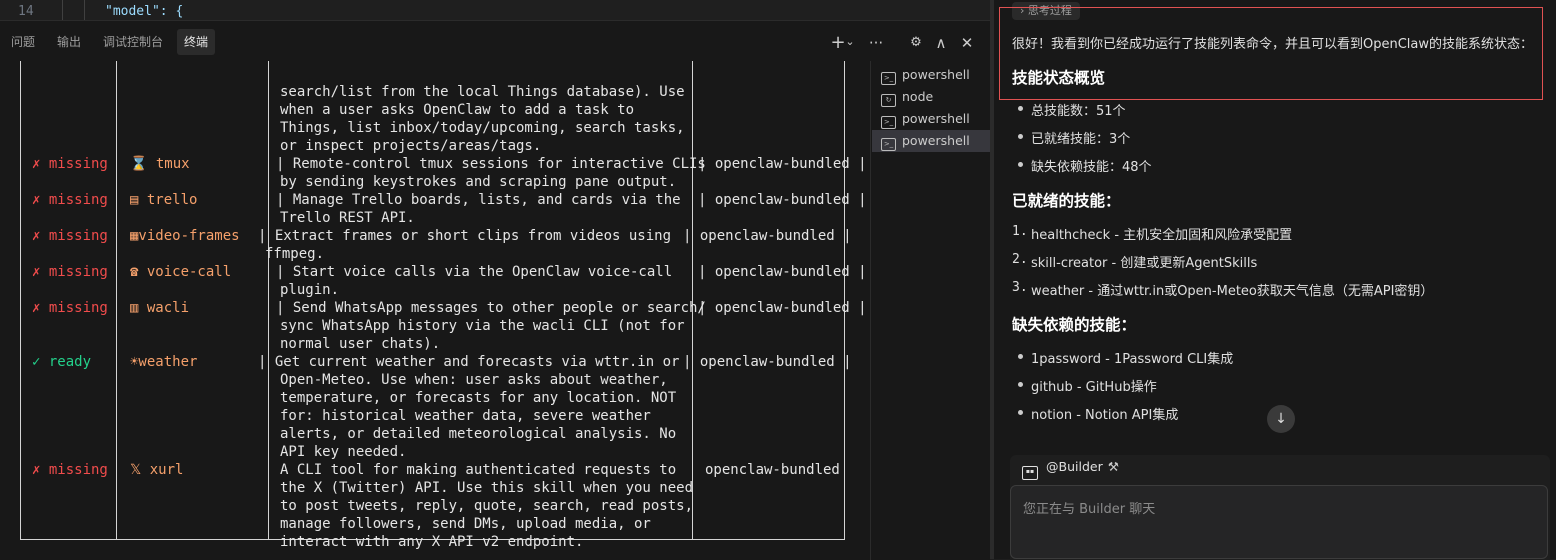 This screenshot has width=1556, height=560. What do you see at coordinates (160, 308) in the screenshot?
I see `terminal-line: ▥ wacli` at bounding box center [160, 308].